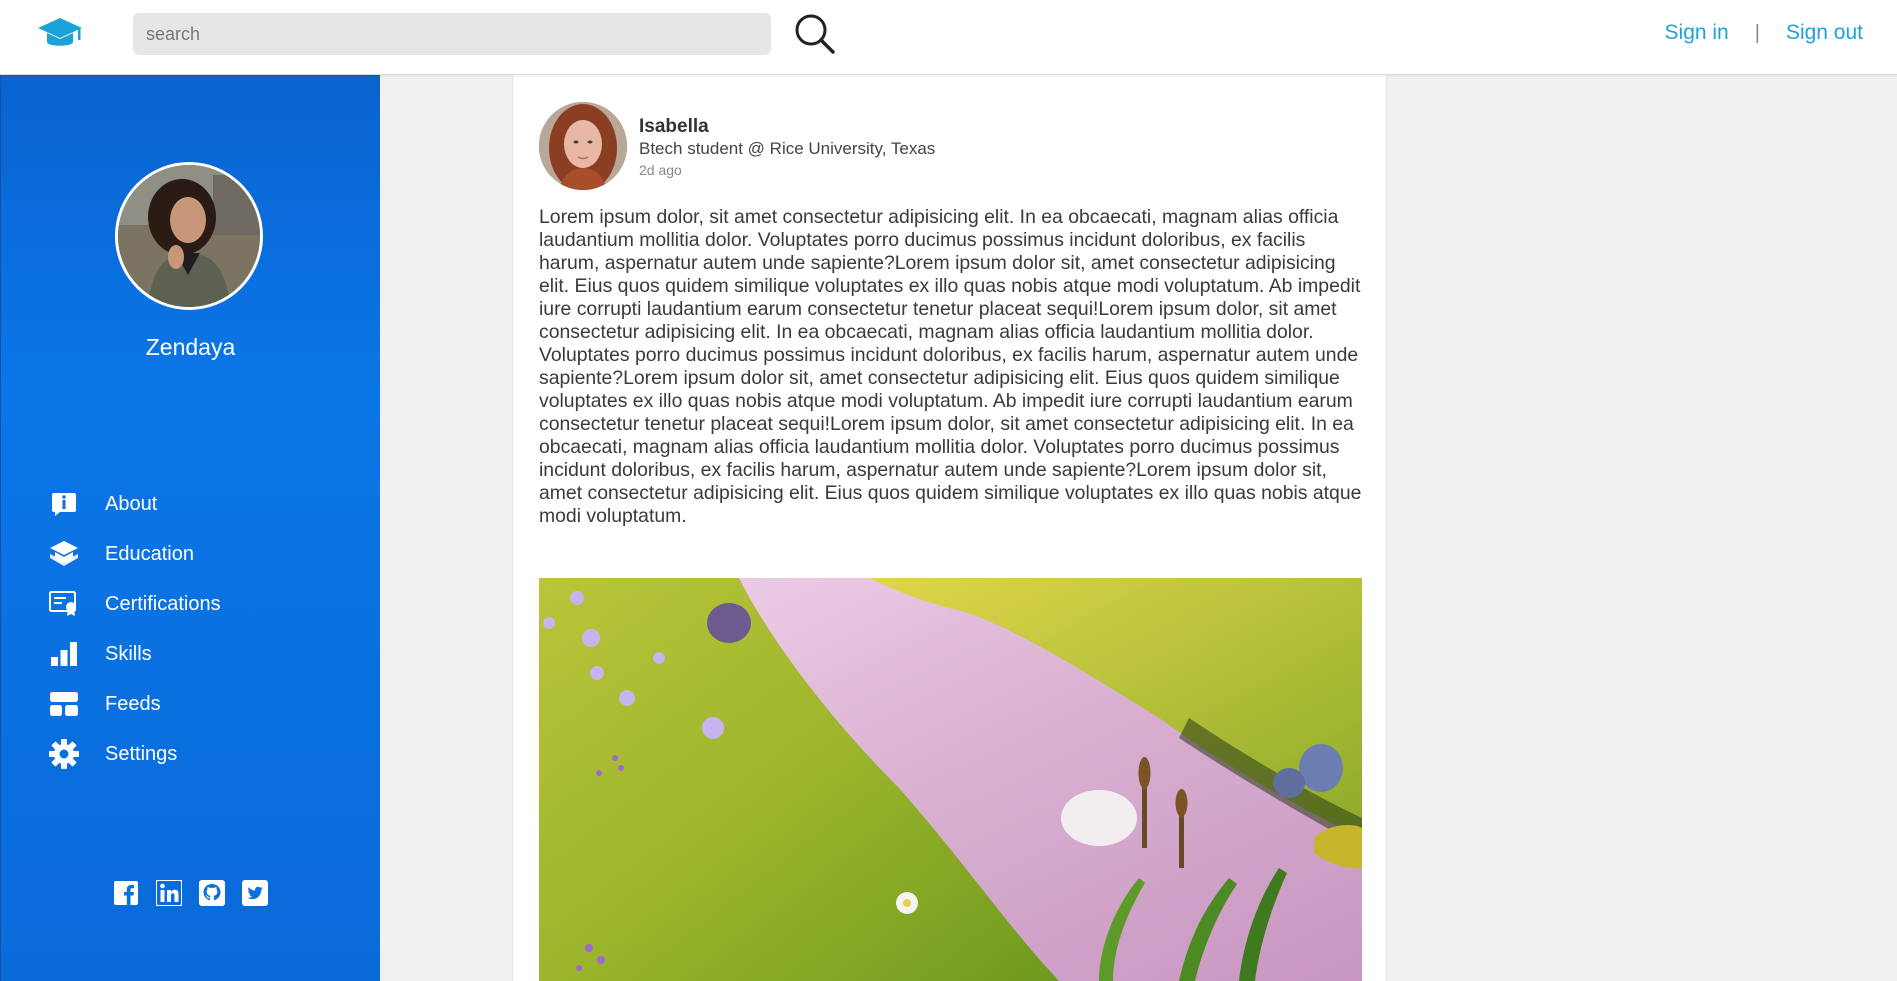 Image resolution: width=1897 pixels, height=981 pixels. Describe the element at coordinates (64, 554) in the screenshot. I see `graduation-cap-icon` at that location.